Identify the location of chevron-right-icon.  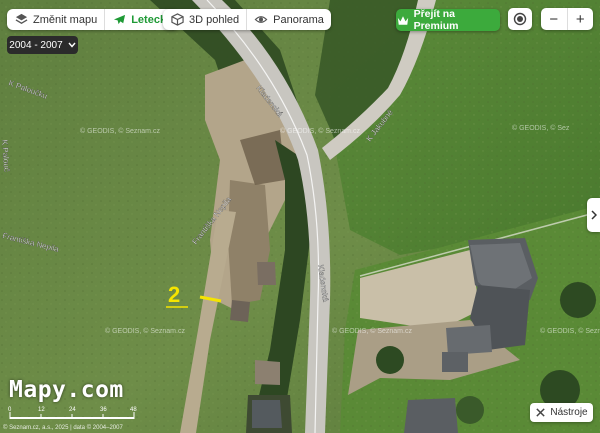
(593, 215).